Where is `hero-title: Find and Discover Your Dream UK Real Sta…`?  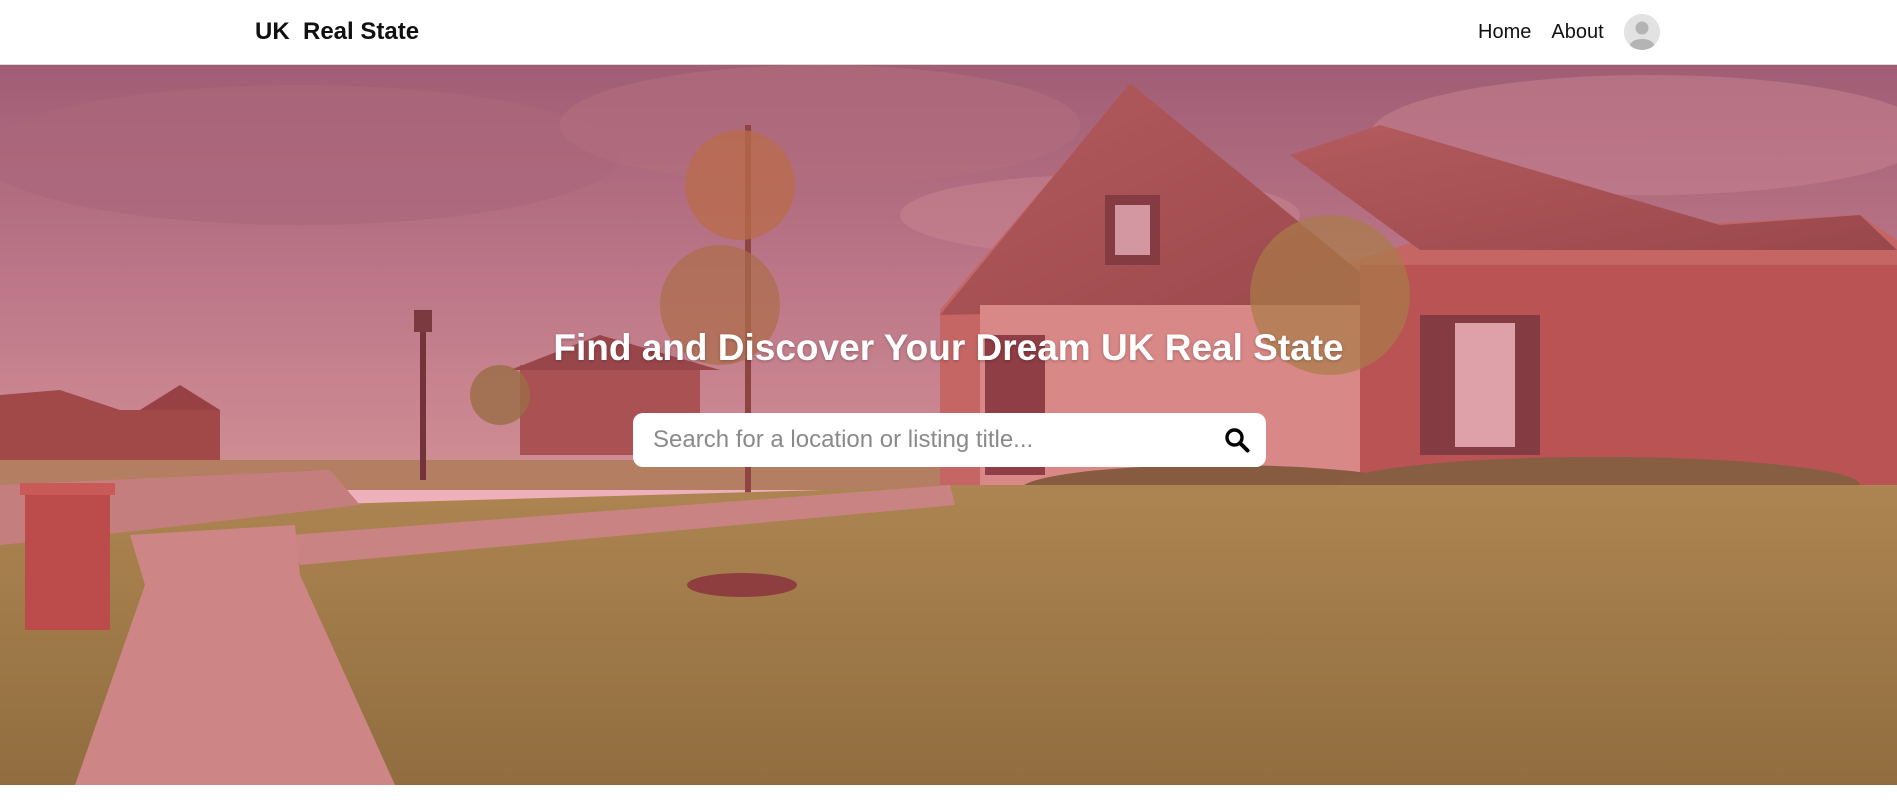
hero-title: Find and Discover Your Dream UK Real Sta… is located at coordinates (948, 347).